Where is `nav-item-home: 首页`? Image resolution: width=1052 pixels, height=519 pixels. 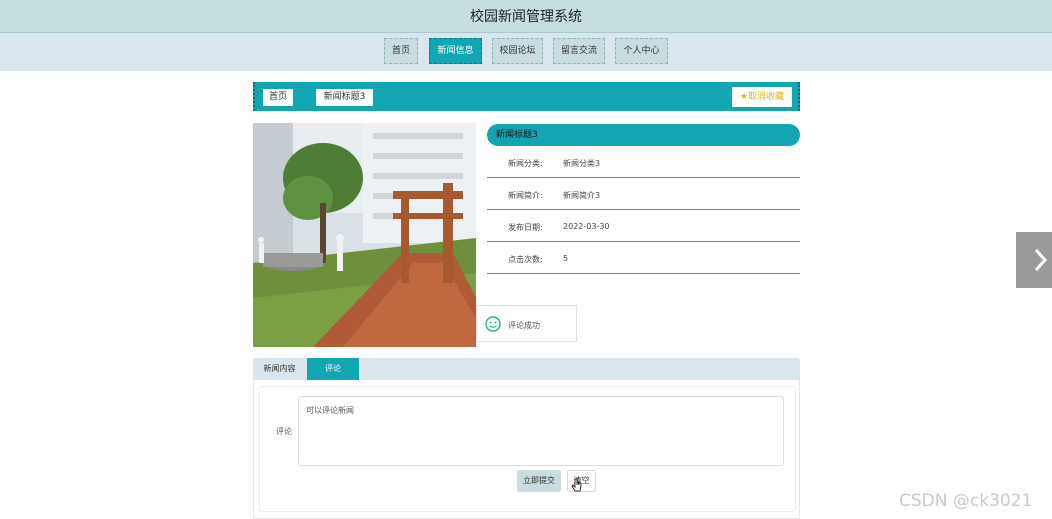 nav-item-home: 首页 is located at coordinates (401, 51).